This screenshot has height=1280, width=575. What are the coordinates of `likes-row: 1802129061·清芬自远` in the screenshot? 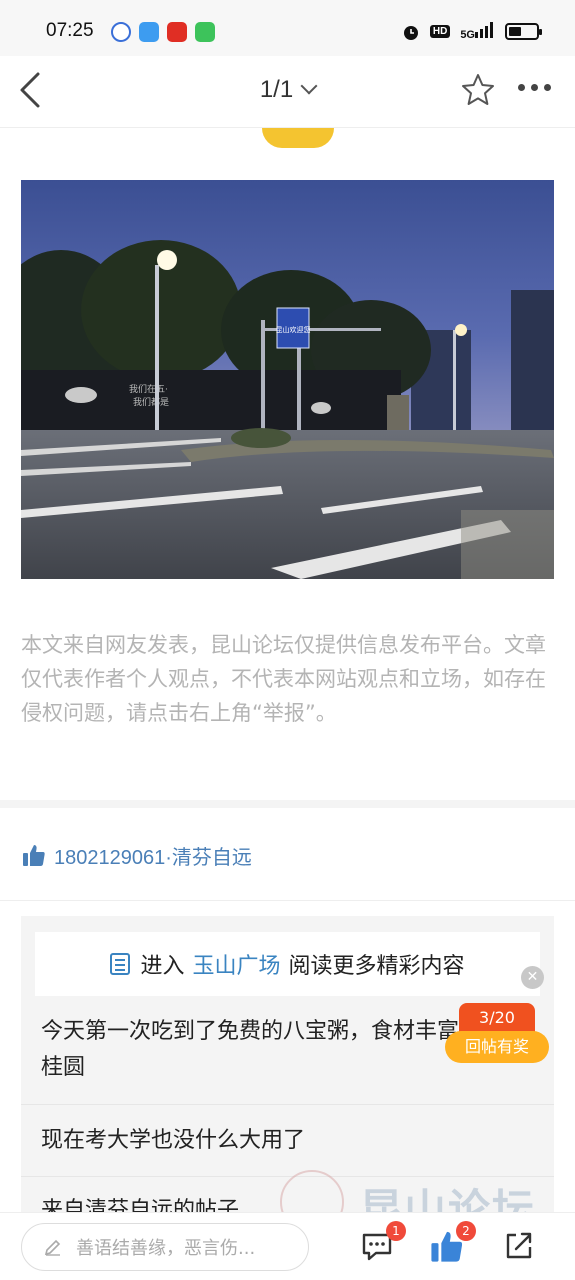 It's located at (137, 855).